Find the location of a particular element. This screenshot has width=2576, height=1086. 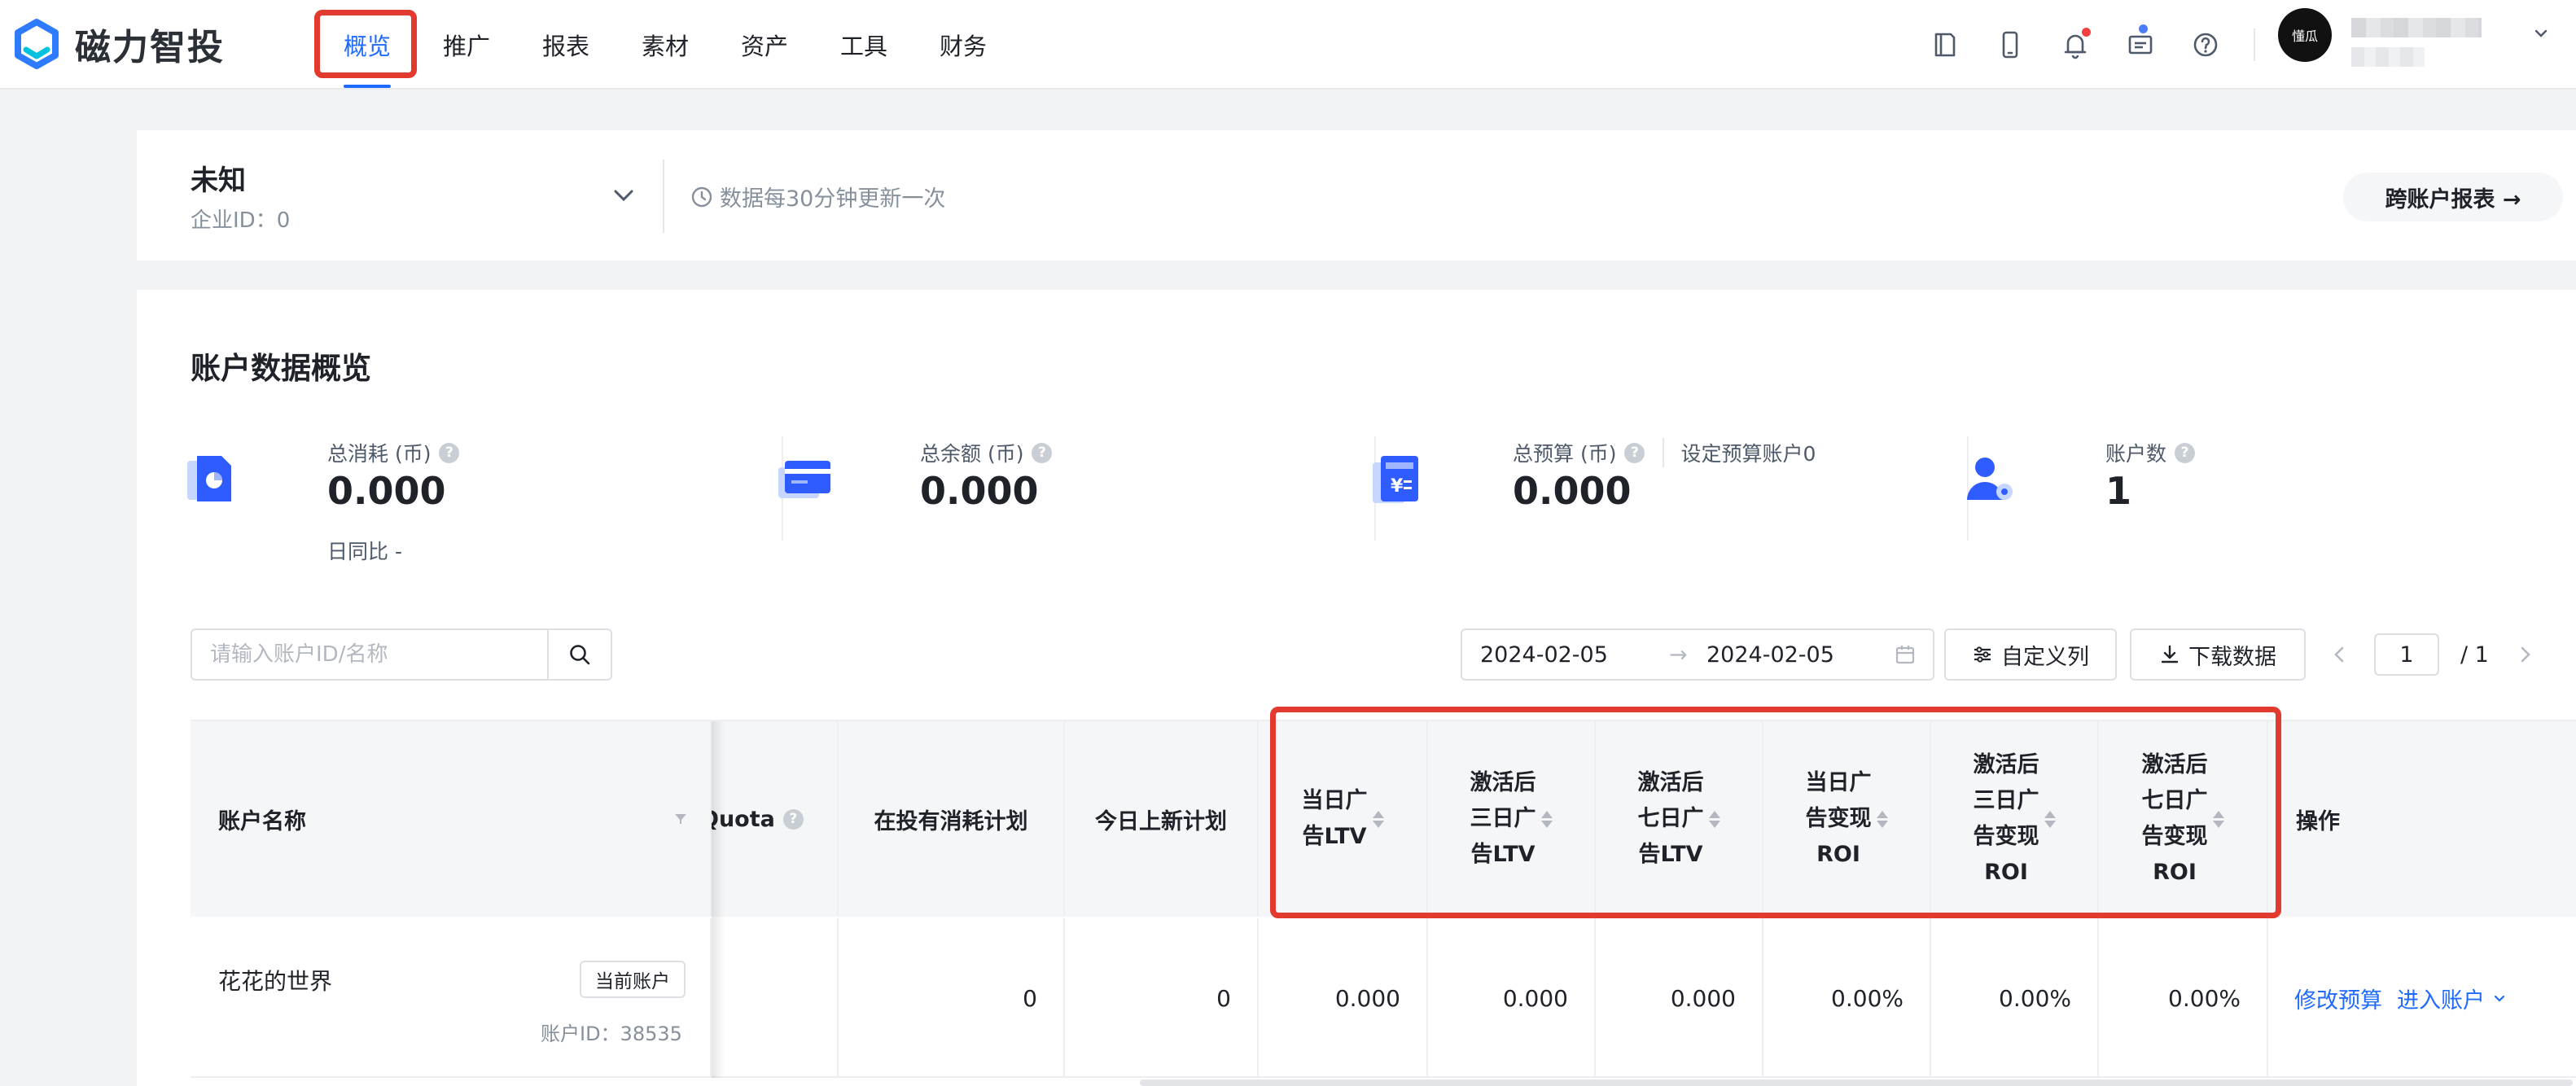

horizontal-scrollbar is located at coordinates (1856, 1082).